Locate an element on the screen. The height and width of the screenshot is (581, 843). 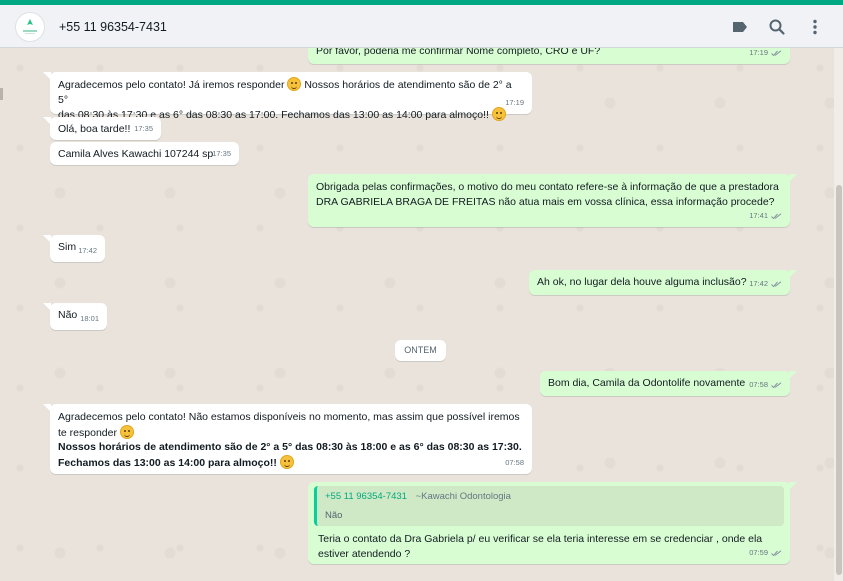
message-incoming: Camila Alves Kawachi 107244 sp 17:35 is located at coordinates (144, 153).